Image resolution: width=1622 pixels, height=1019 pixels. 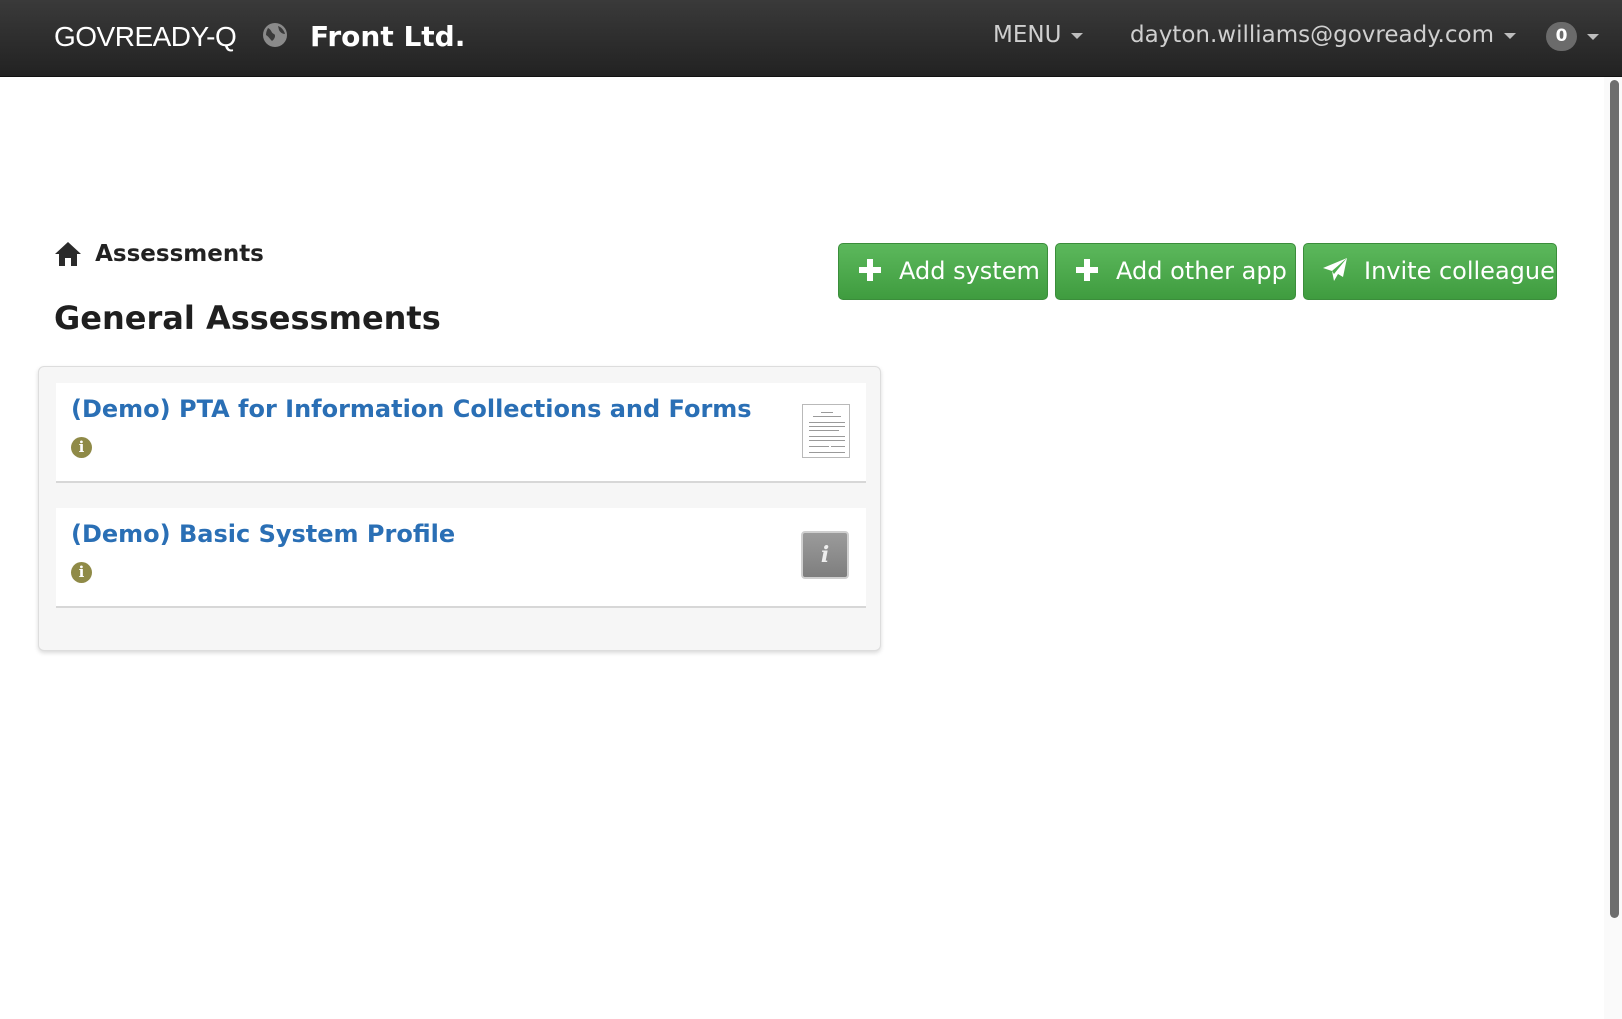 What do you see at coordinates (826, 431) in the screenshot?
I see `document-thumbnail` at bounding box center [826, 431].